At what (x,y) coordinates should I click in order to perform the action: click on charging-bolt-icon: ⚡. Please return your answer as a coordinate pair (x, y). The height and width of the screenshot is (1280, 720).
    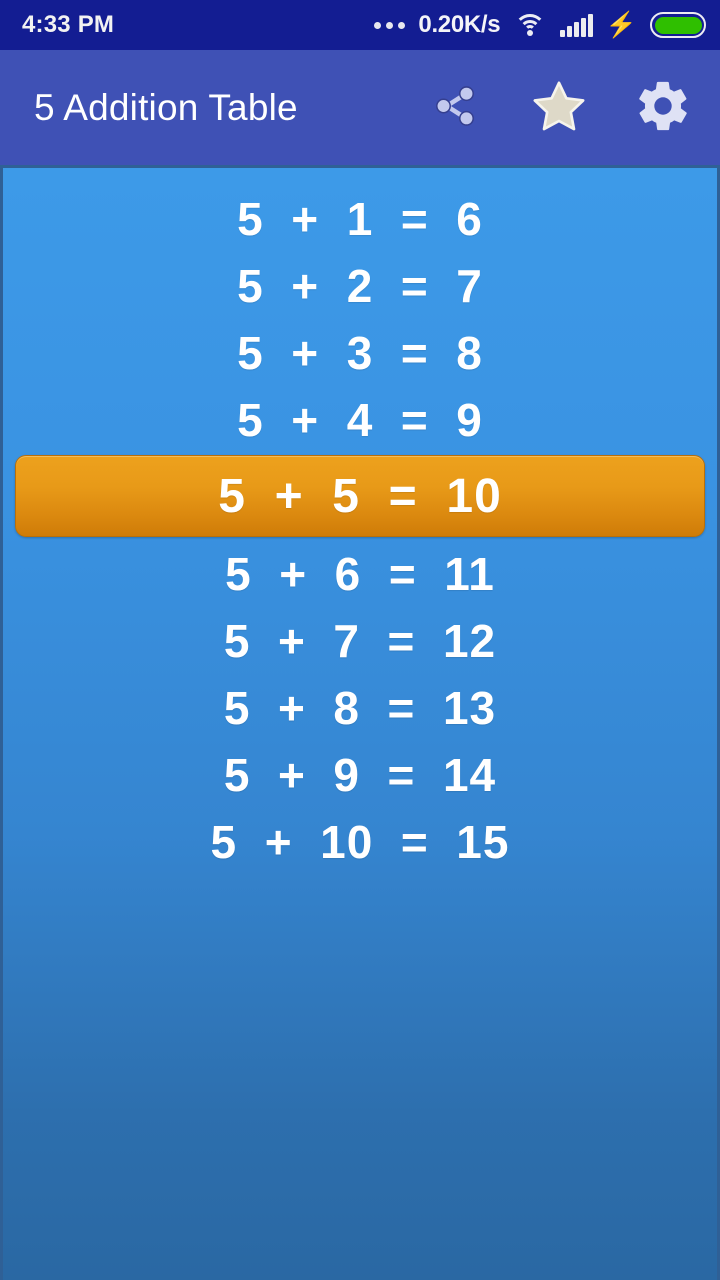
    Looking at the image, I should click on (621, 24).